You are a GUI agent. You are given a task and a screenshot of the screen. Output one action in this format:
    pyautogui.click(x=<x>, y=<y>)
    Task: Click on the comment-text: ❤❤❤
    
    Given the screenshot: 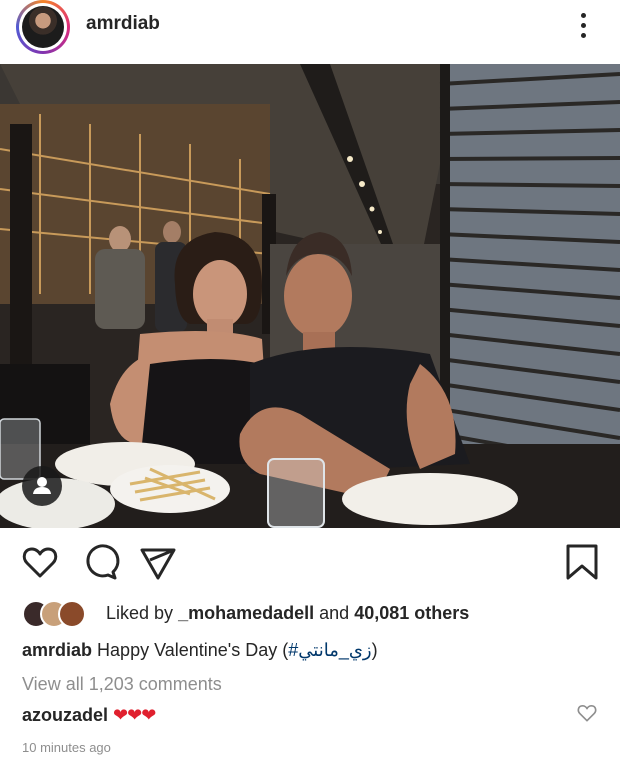 What is the action you would take?
    pyautogui.click(x=134, y=715)
    